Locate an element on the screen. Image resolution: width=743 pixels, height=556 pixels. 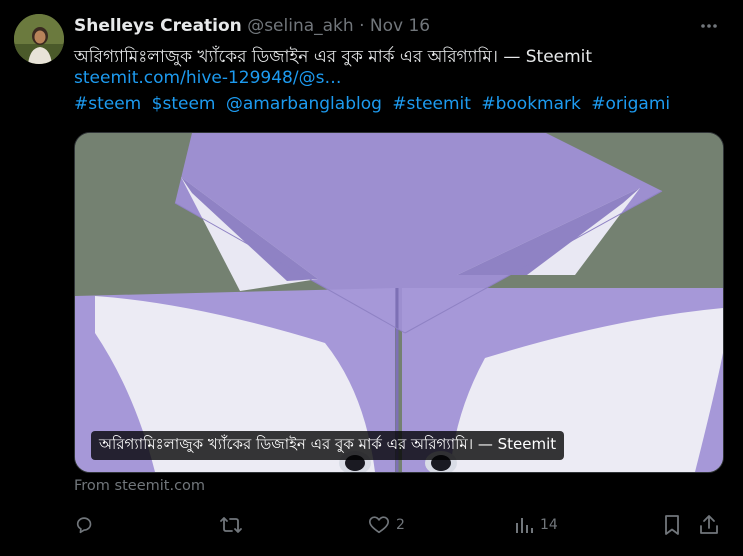
share-button is located at coordinates (709, 525).